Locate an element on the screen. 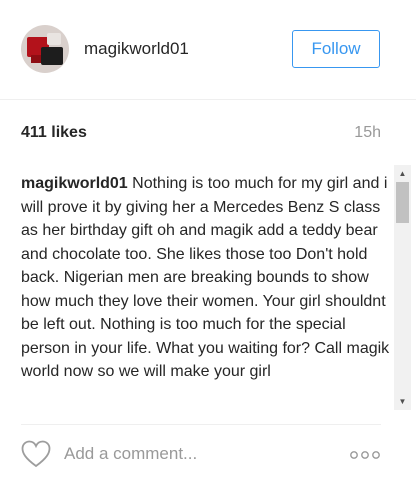 The height and width of the screenshot is (494, 416). more-options-icon is located at coordinates (365, 455).